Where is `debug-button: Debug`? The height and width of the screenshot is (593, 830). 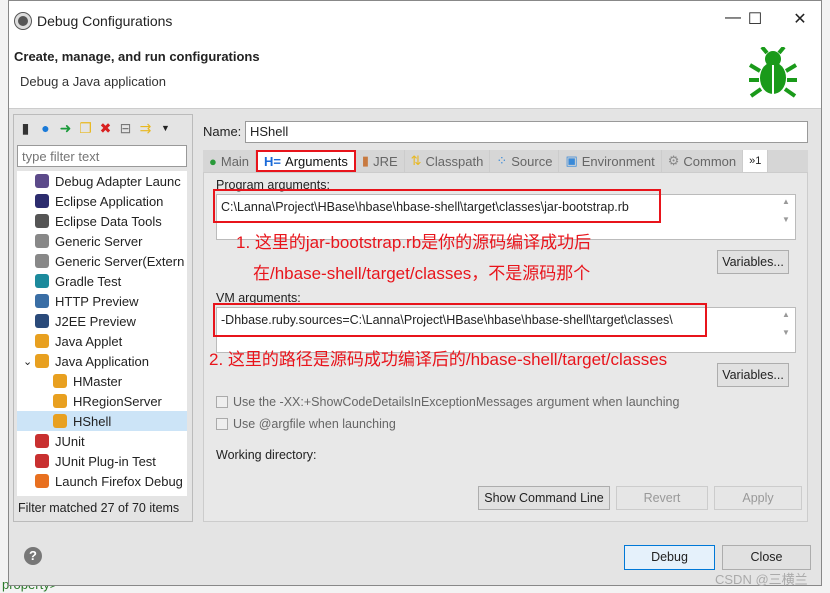
debug-button: Debug is located at coordinates (669, 557).